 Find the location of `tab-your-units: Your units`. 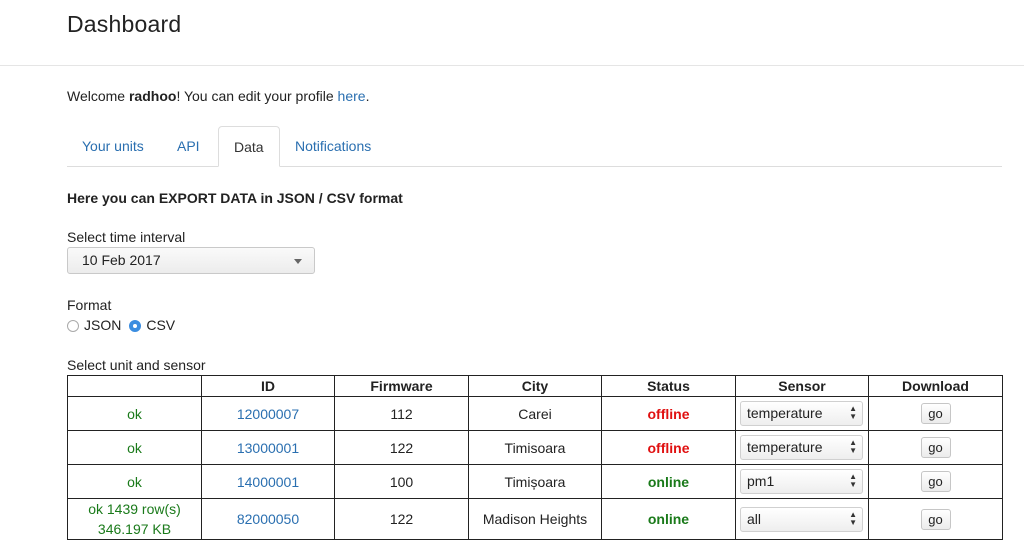

tab-your-units: Your units is located at coordinates (113, 146).